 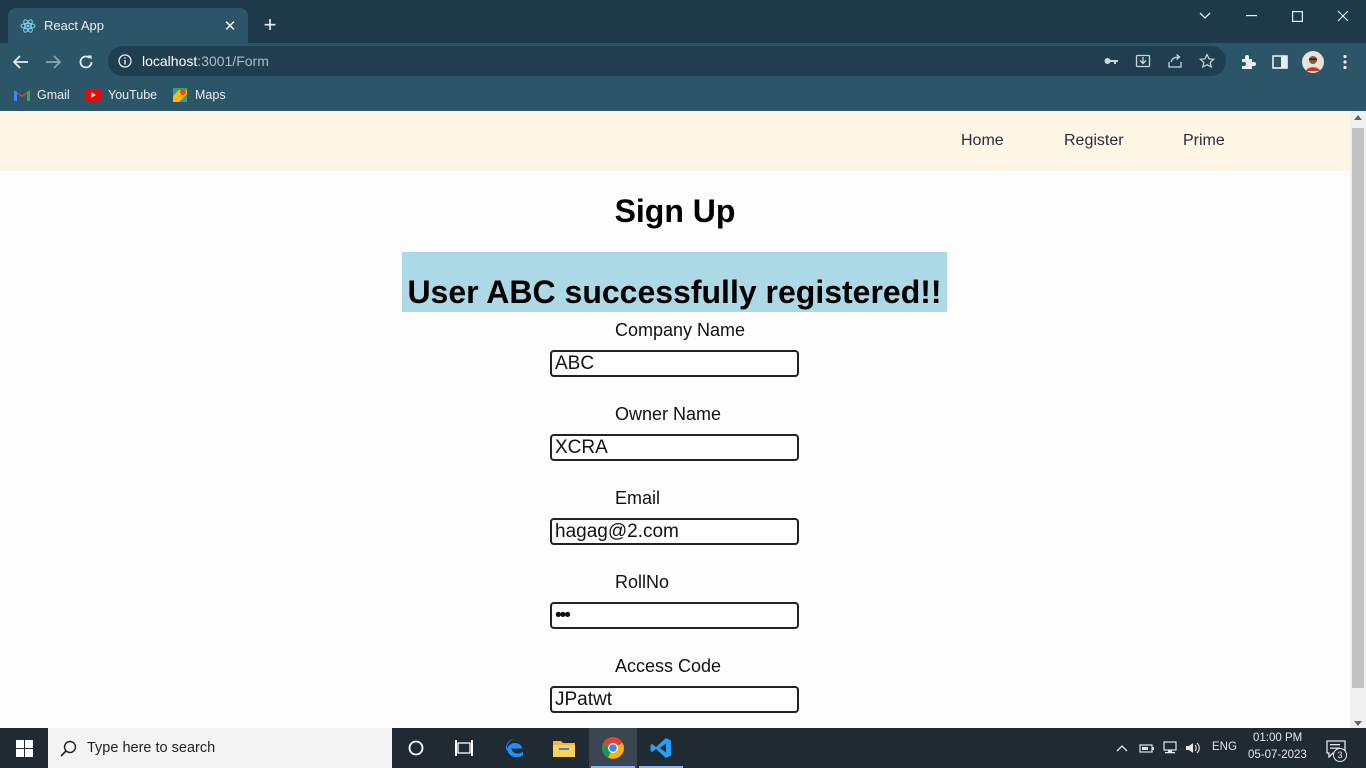 I want to click on chevron-up-icon, so click(x=1122, y=748).